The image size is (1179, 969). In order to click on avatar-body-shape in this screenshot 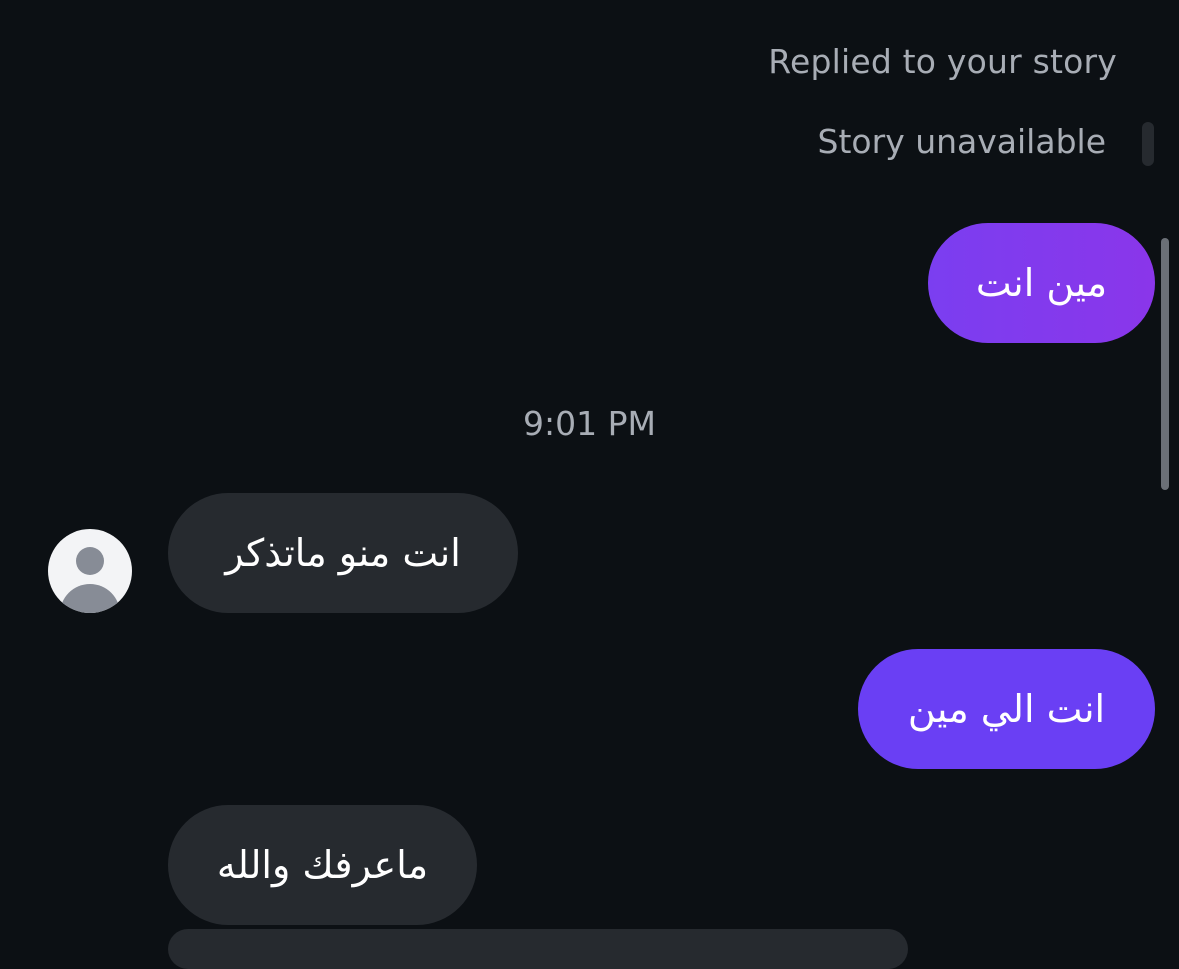, I will do `click(90, 598)`.